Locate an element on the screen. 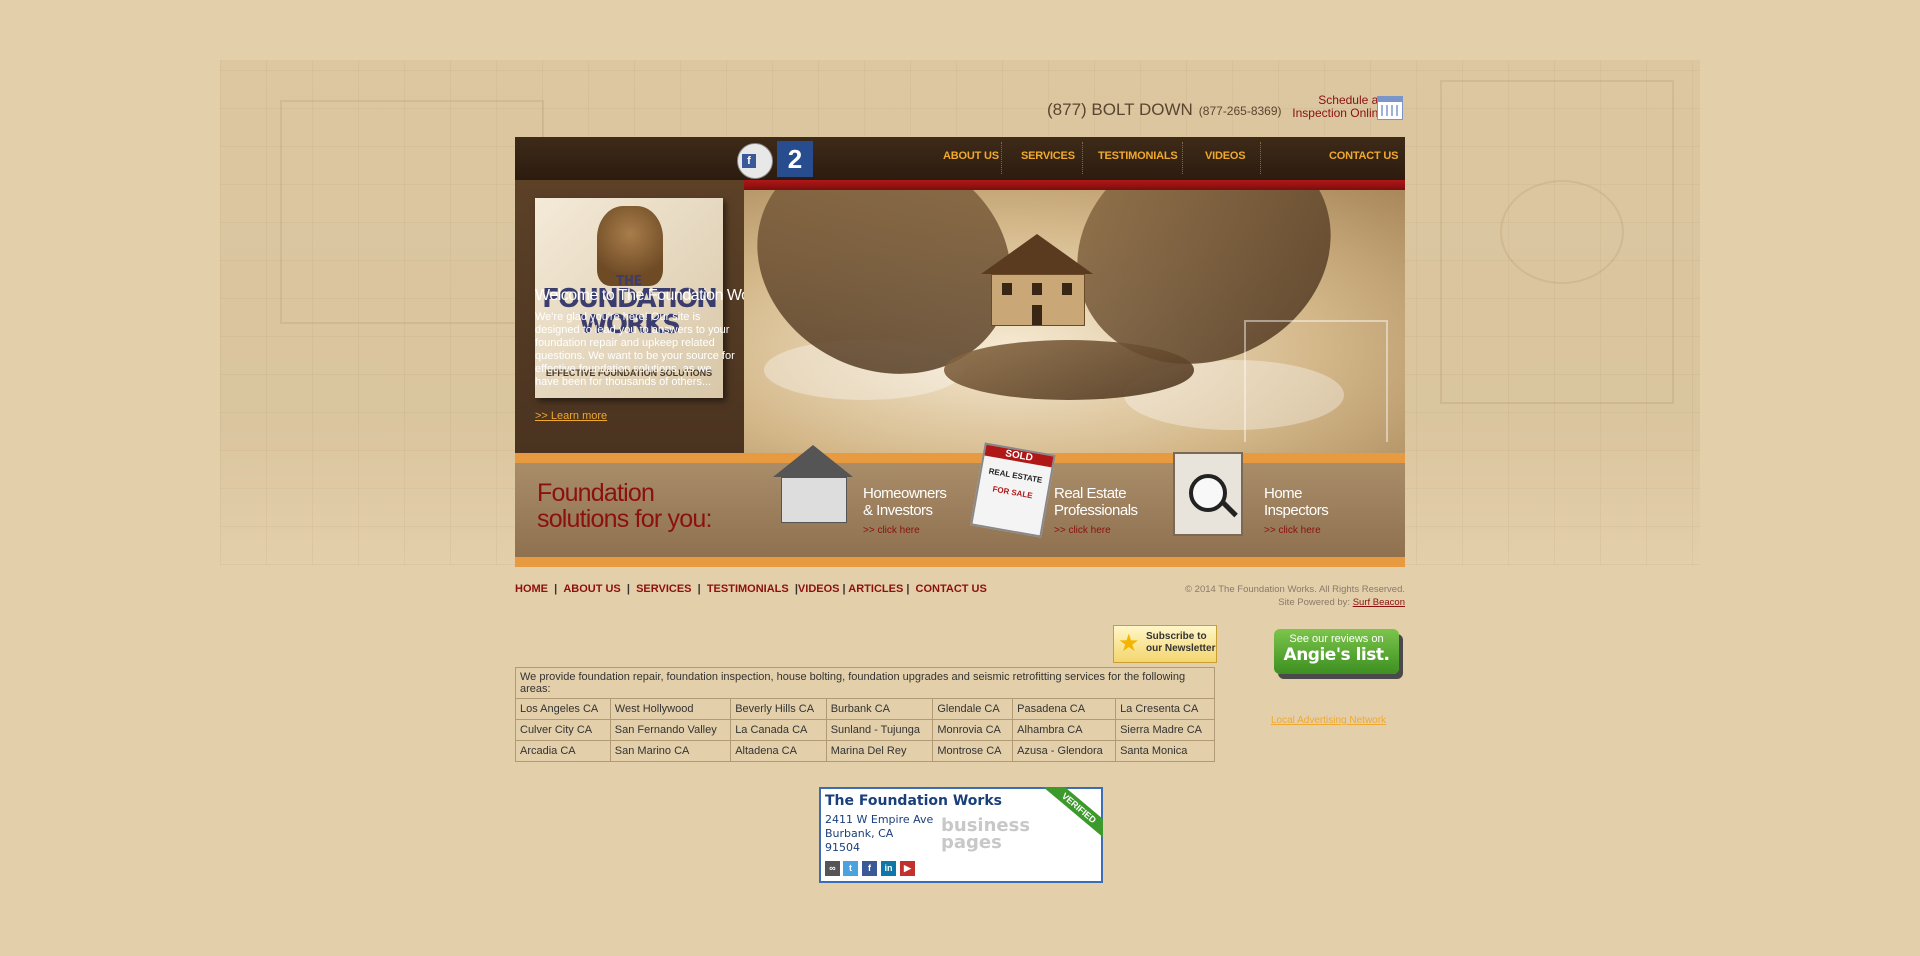 The image size is (1920, 956). cta-line2: Inspectors is located at coordinates (1296, 510).